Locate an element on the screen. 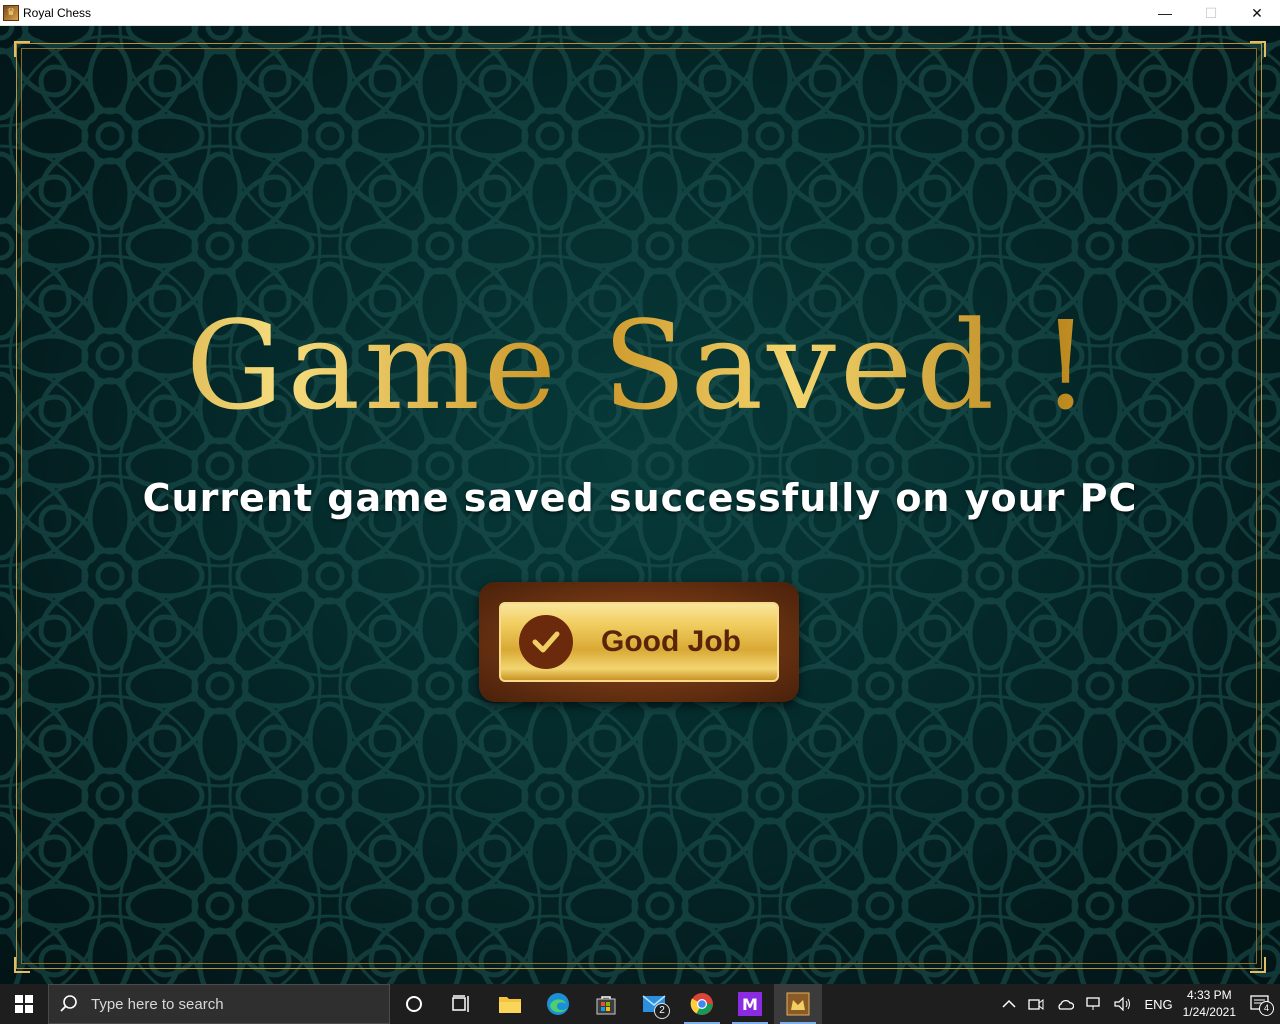 Image resolution: width=1280 pixels, height=1024 pixels. game-saved-headline: Game Saved ! is located at coordinates (640, 366).